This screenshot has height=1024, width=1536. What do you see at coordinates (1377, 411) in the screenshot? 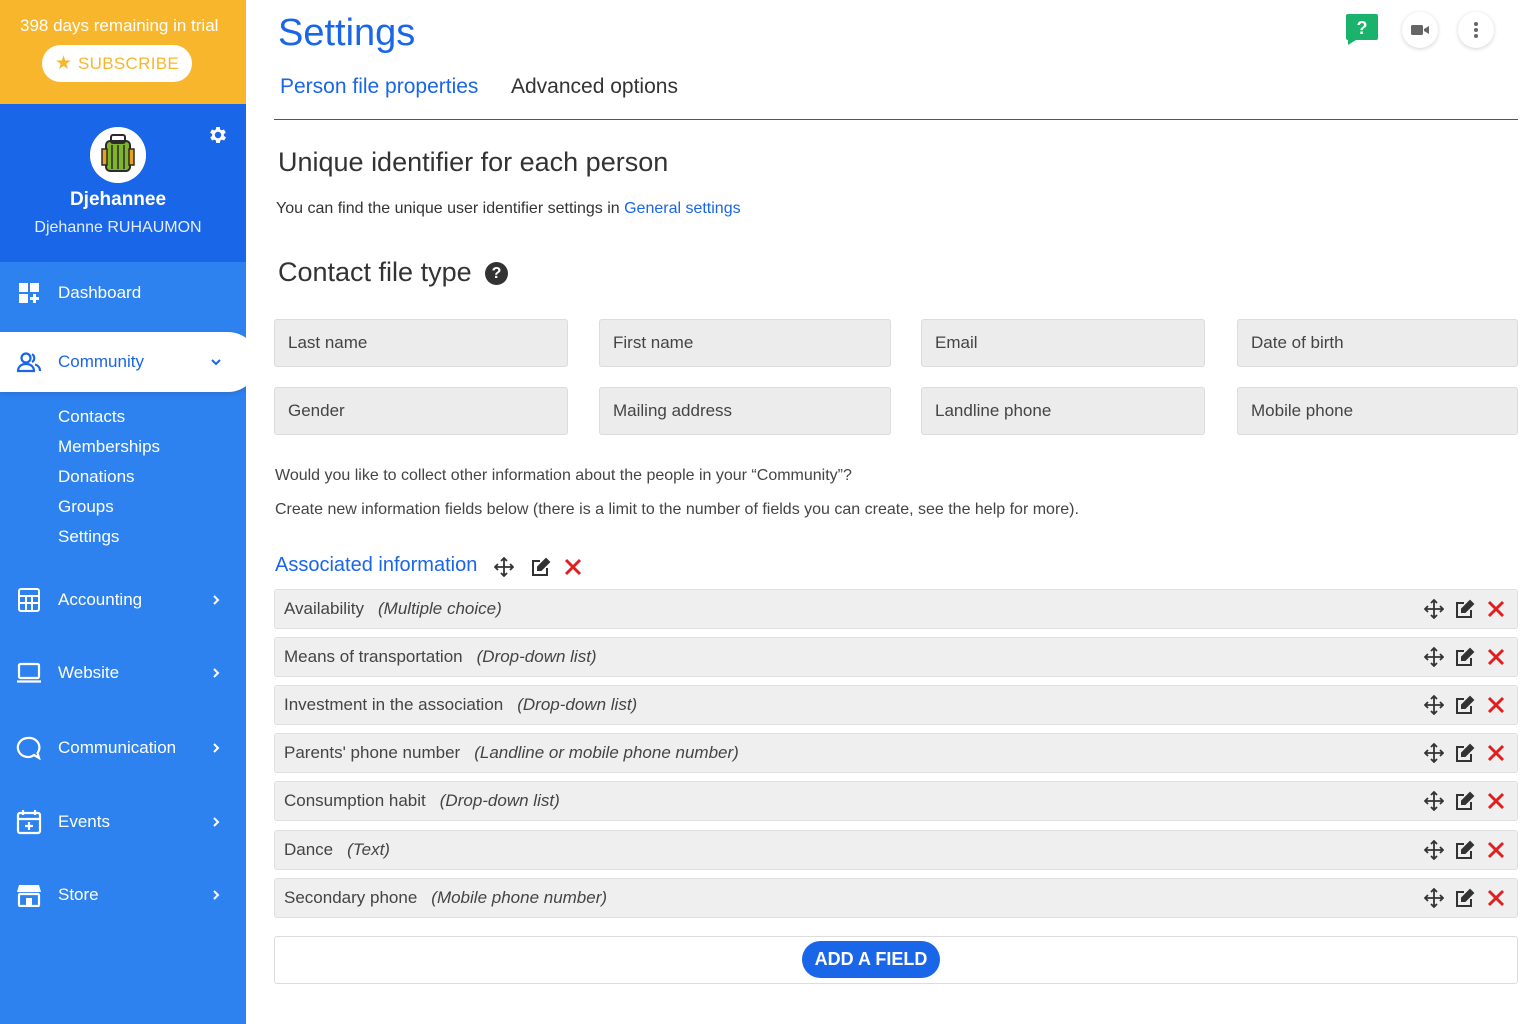
I see `field-chip: Mobile phone` at bounding box center [1377, 411].